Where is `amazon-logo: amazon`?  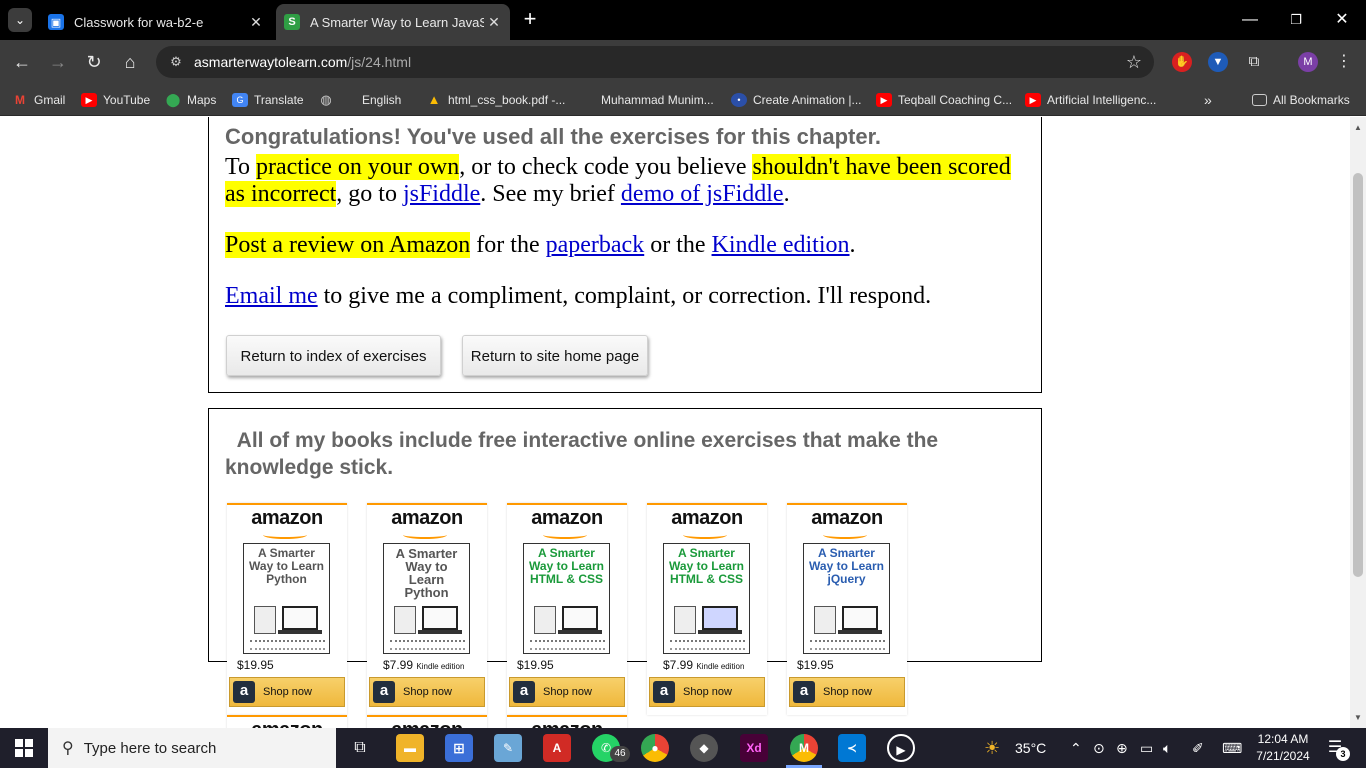 amazon-logo: amazon is located at coordinates (287, 518).